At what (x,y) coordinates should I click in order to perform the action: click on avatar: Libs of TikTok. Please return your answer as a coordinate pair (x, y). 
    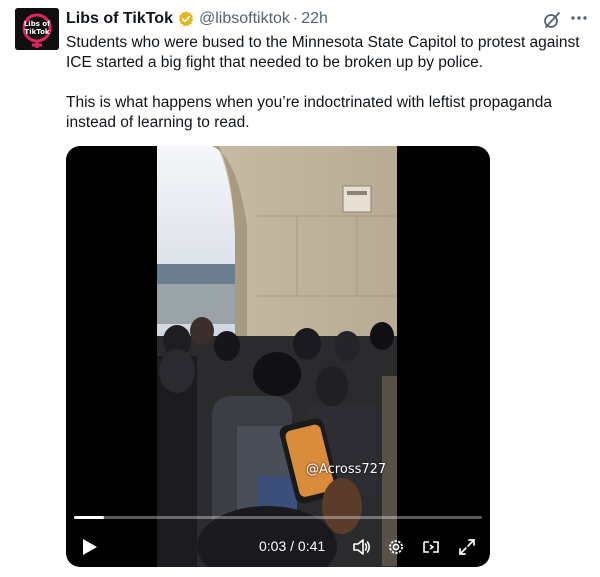
    Looking at the image, I should click on (37, 29).